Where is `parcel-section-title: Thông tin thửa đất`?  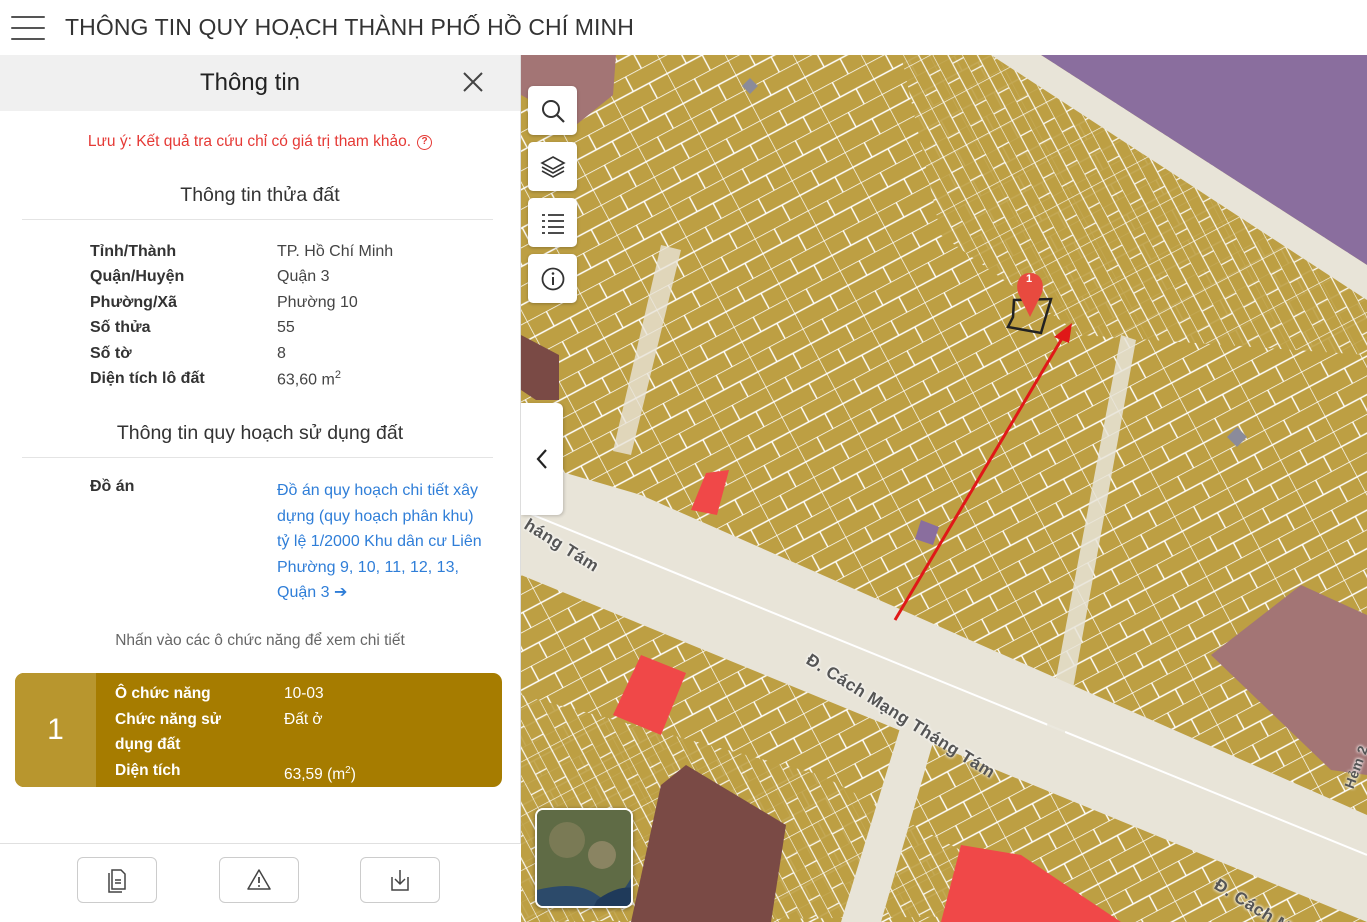
parcel-section-title: Thông tin thửa đất is located at coordinates (260, 195).